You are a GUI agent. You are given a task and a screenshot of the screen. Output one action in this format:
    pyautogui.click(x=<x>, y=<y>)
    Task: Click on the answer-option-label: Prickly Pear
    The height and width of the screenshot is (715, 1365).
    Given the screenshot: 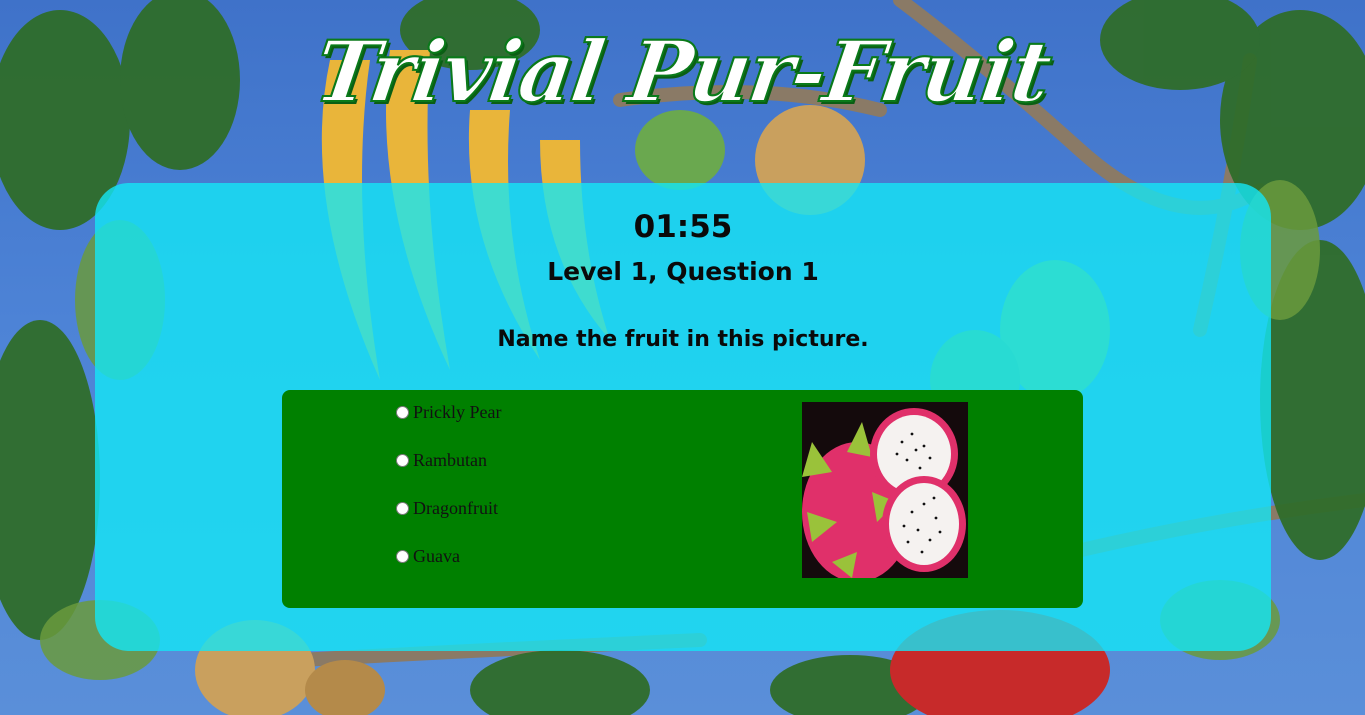 What is the action you would take?
    pyautogui.click(x=457, y=412)
    